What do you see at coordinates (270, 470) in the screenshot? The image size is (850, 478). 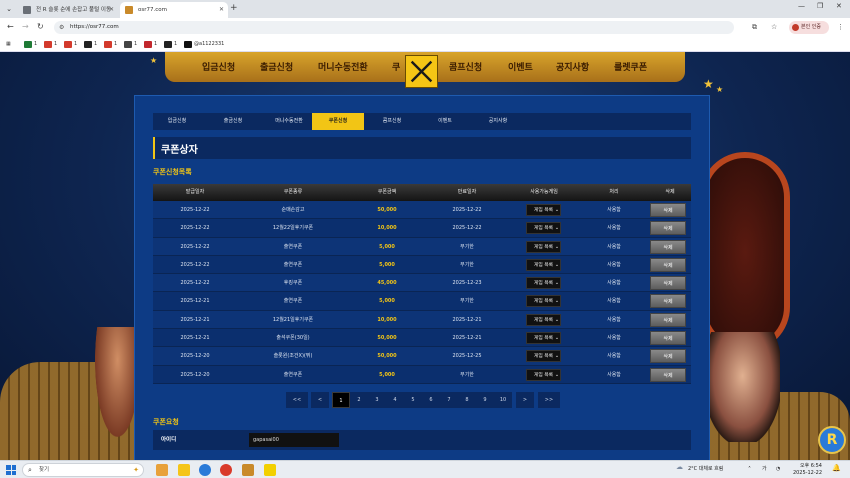 I see `kakaotalk-icon` at bounding box center [270, 470].